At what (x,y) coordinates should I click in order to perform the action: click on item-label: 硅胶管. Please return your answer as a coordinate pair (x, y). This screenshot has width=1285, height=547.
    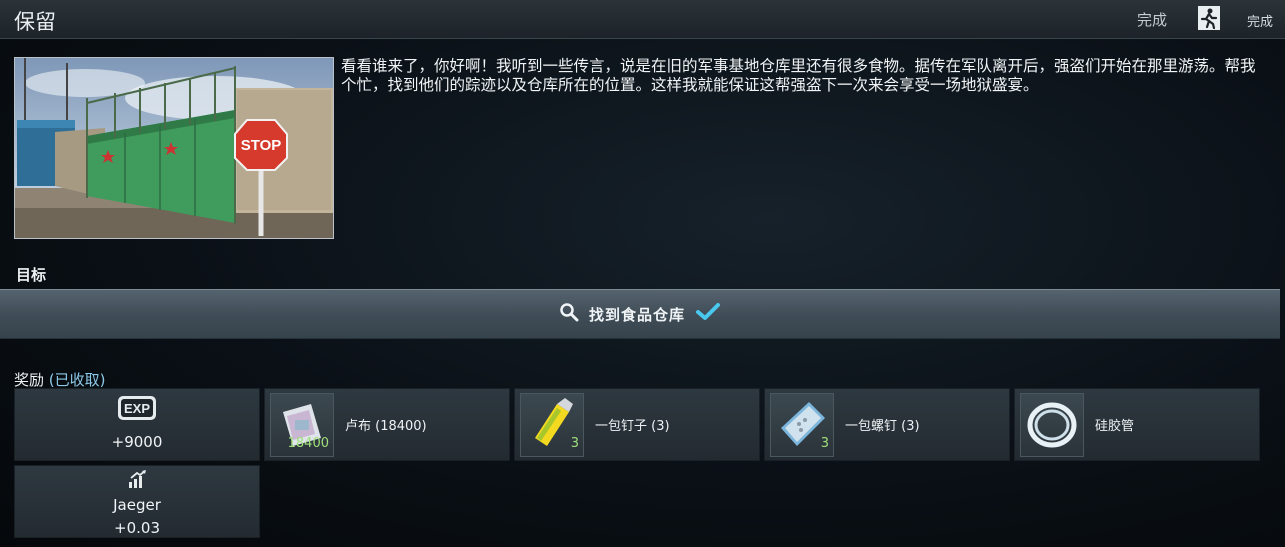
    Looking at the image, I should click on (1115, 426).